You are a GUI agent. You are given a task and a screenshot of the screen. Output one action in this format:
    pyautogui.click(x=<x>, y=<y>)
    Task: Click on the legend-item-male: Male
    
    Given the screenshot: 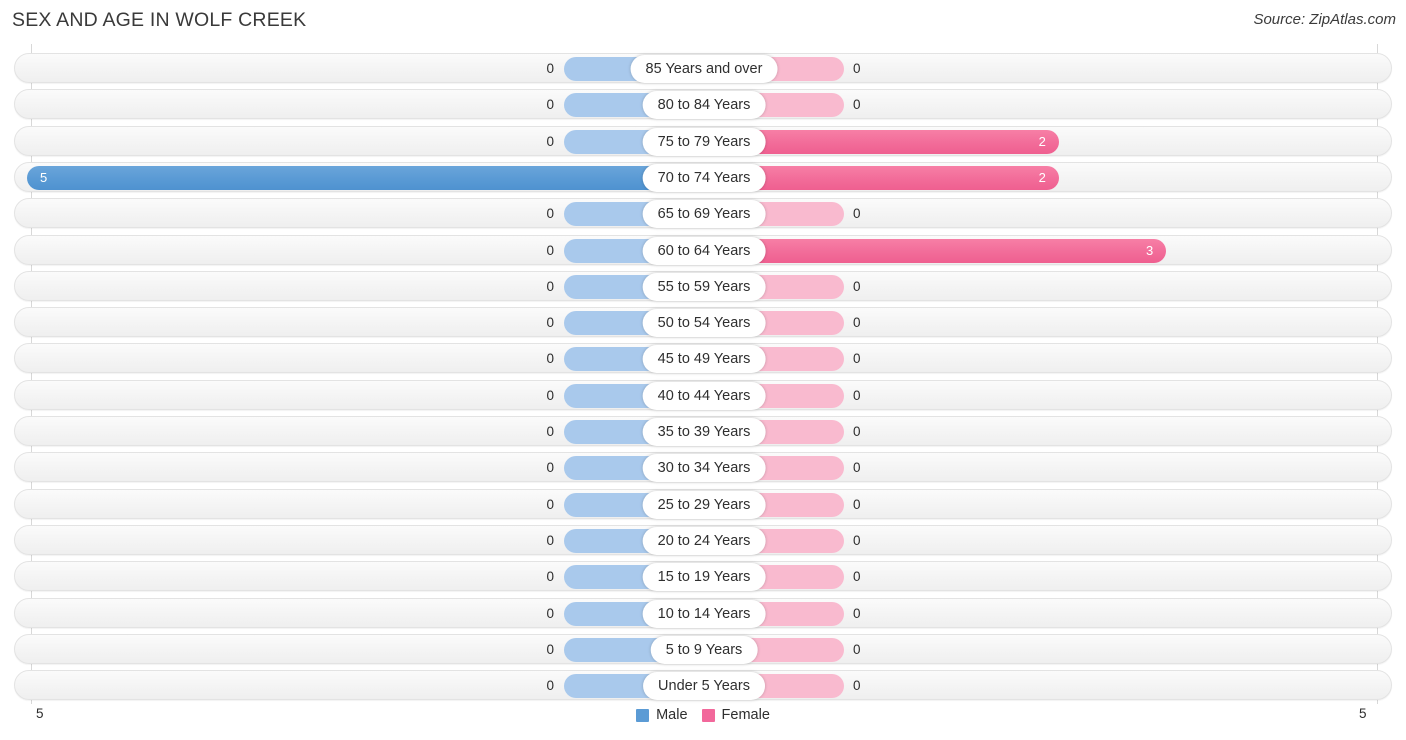 What is the action you would take?
    pyautogui.click(x=662, y=715)
    